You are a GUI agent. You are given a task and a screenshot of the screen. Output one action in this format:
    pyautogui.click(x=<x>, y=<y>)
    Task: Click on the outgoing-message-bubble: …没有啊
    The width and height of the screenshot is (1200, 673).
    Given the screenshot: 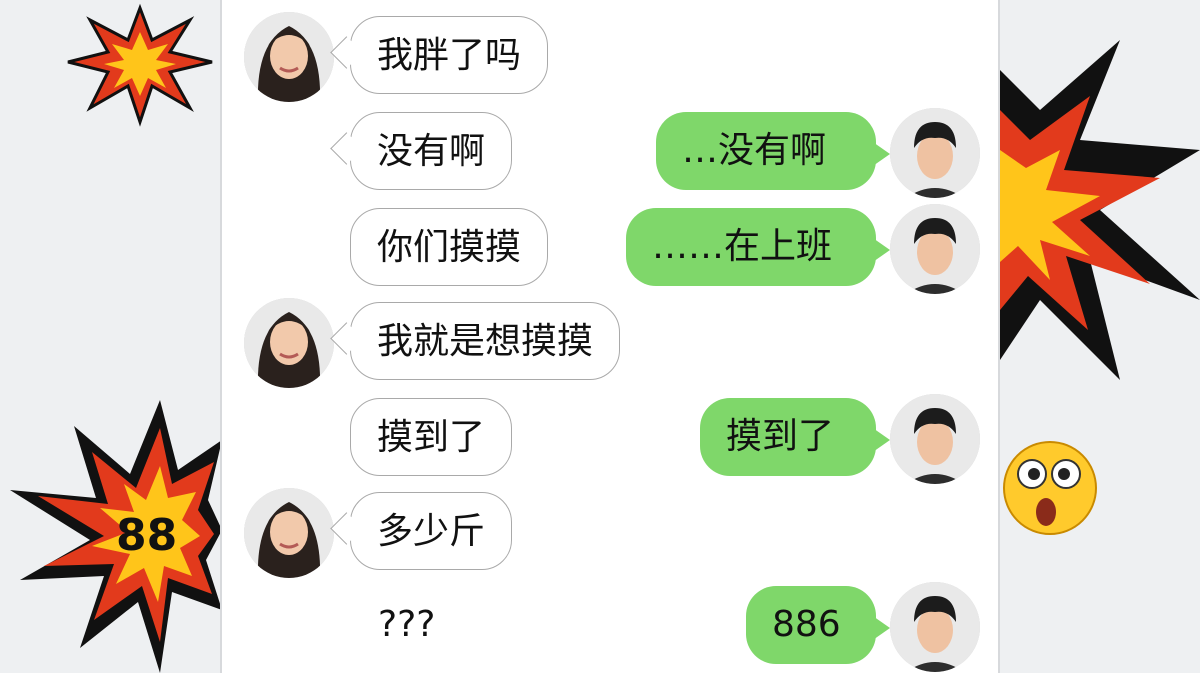 What is the action you would take?
    pyautogui.click(x=773, y=151)
    